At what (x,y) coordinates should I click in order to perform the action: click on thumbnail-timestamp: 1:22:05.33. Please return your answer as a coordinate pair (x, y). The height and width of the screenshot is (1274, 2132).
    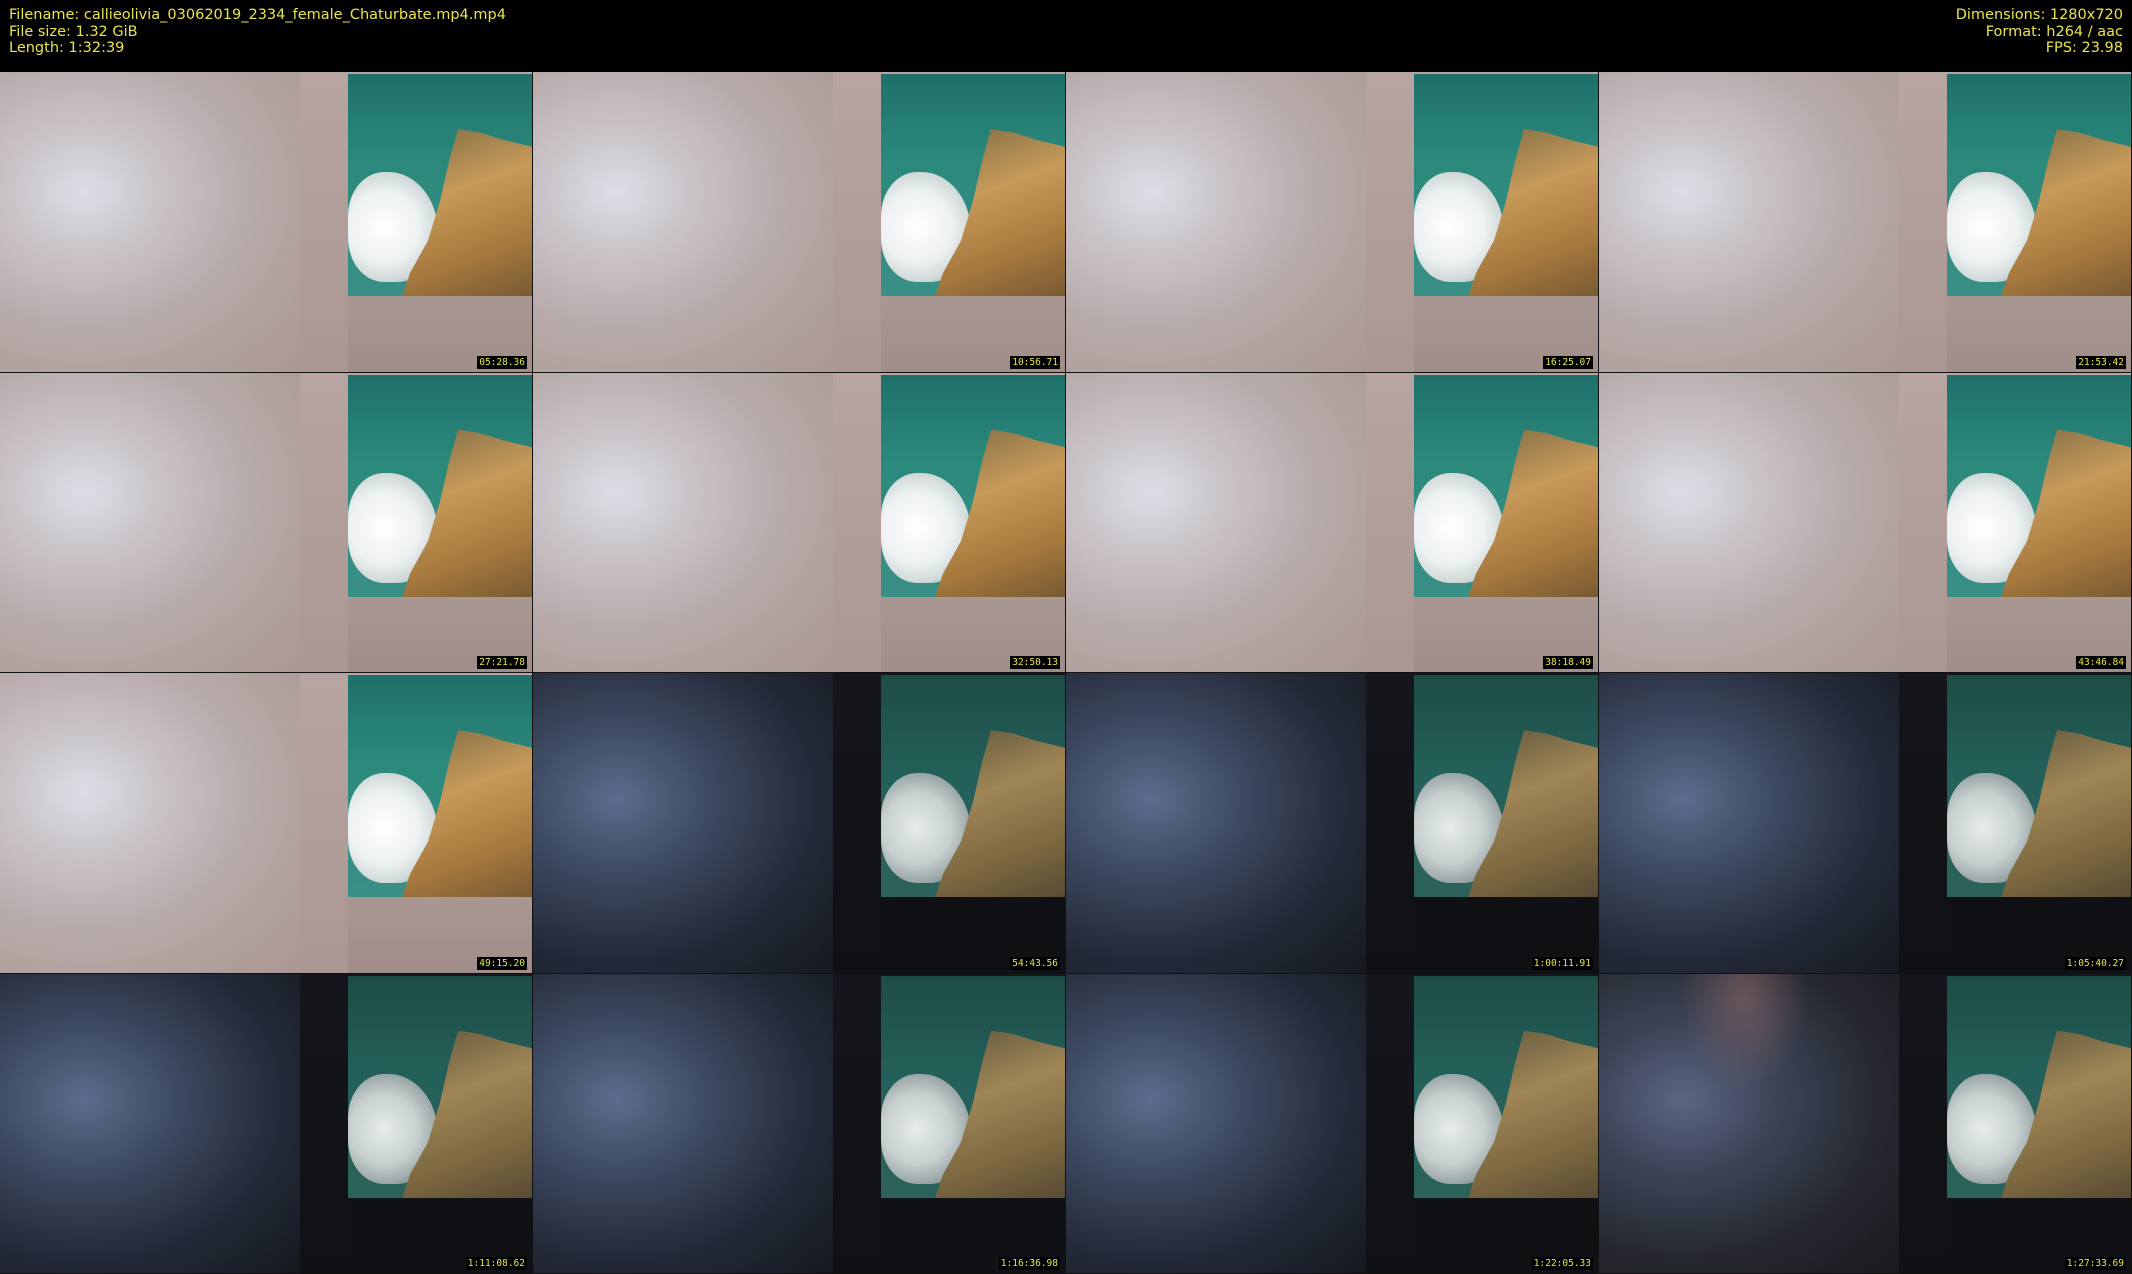
    Looking at the image, I should click on (1562, 1263).